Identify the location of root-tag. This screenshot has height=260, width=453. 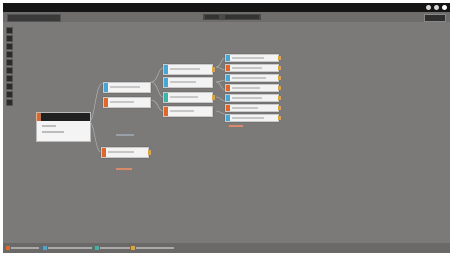
(39, 117).